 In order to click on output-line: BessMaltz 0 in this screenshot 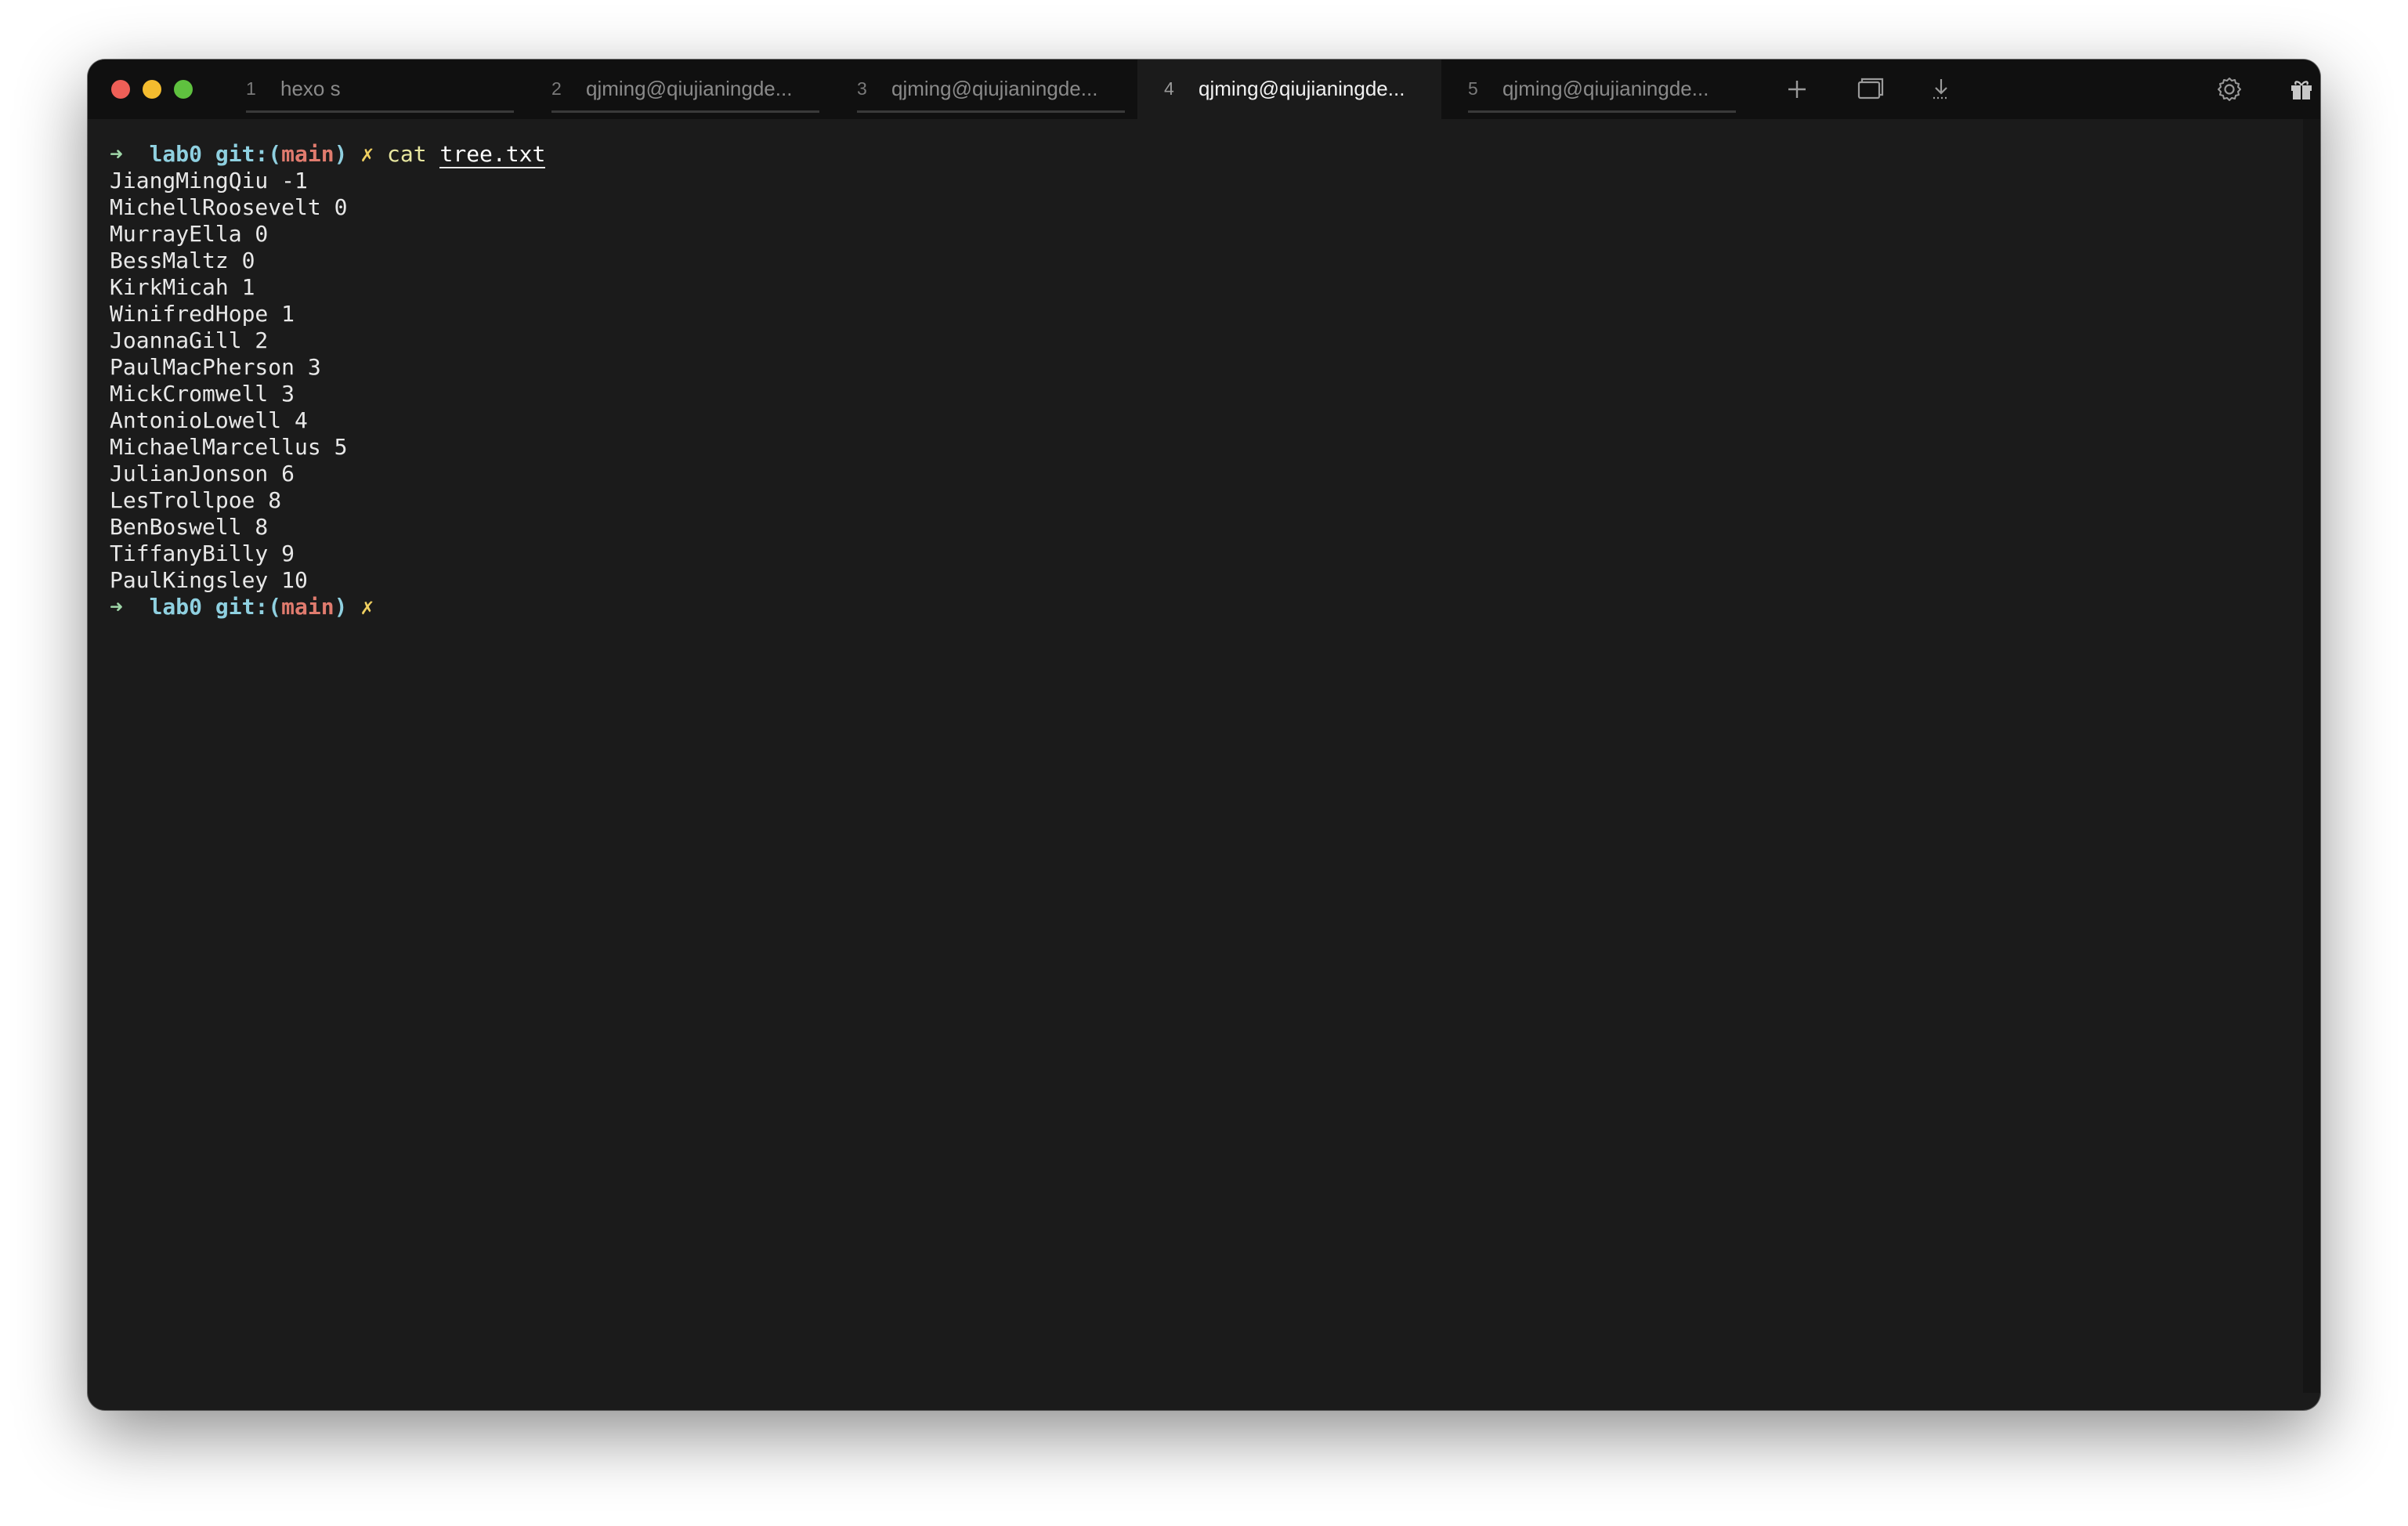, I will do `click(182, 260)`.